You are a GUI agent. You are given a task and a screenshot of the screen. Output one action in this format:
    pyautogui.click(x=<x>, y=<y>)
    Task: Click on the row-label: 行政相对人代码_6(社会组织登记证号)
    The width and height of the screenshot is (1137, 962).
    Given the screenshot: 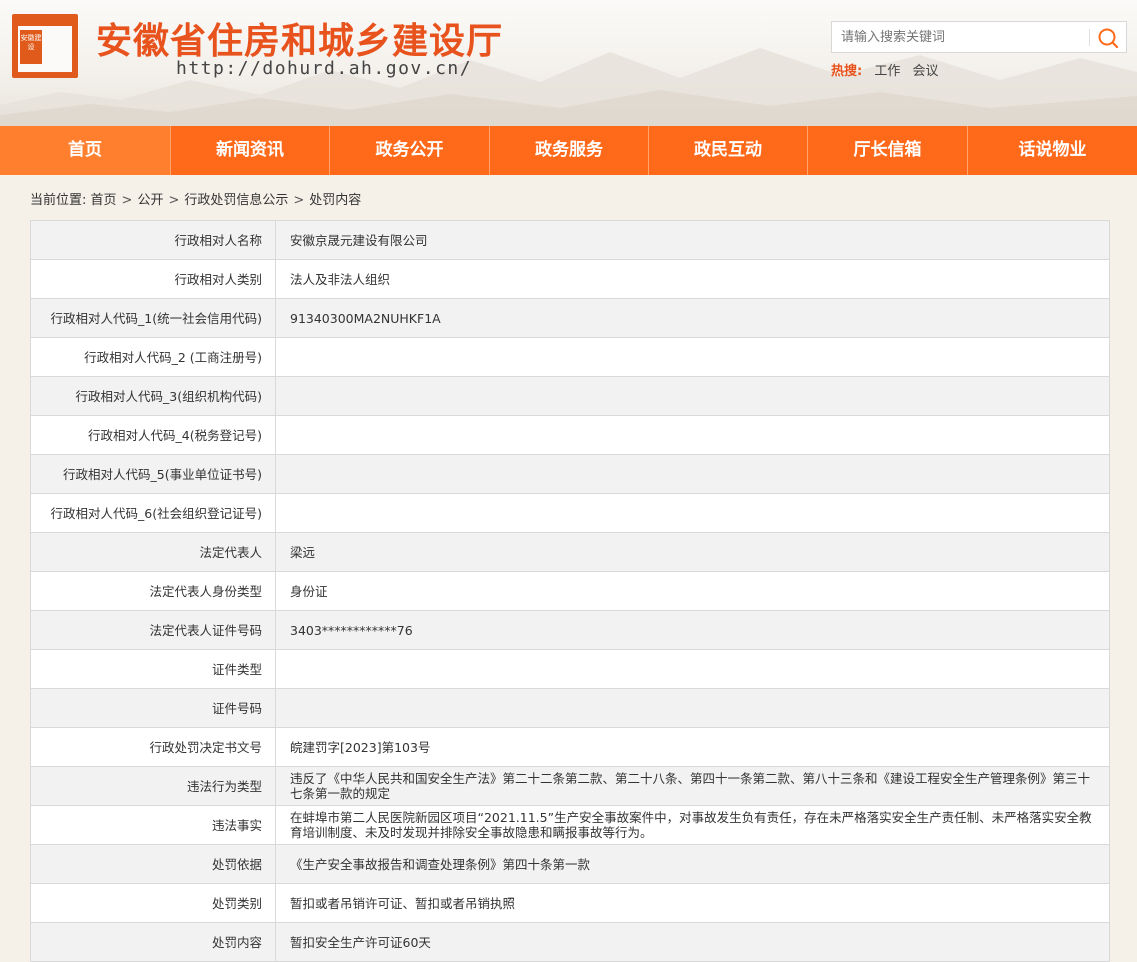 What is the action you would take?
    pyautogui.click(x=153, y=513)
    